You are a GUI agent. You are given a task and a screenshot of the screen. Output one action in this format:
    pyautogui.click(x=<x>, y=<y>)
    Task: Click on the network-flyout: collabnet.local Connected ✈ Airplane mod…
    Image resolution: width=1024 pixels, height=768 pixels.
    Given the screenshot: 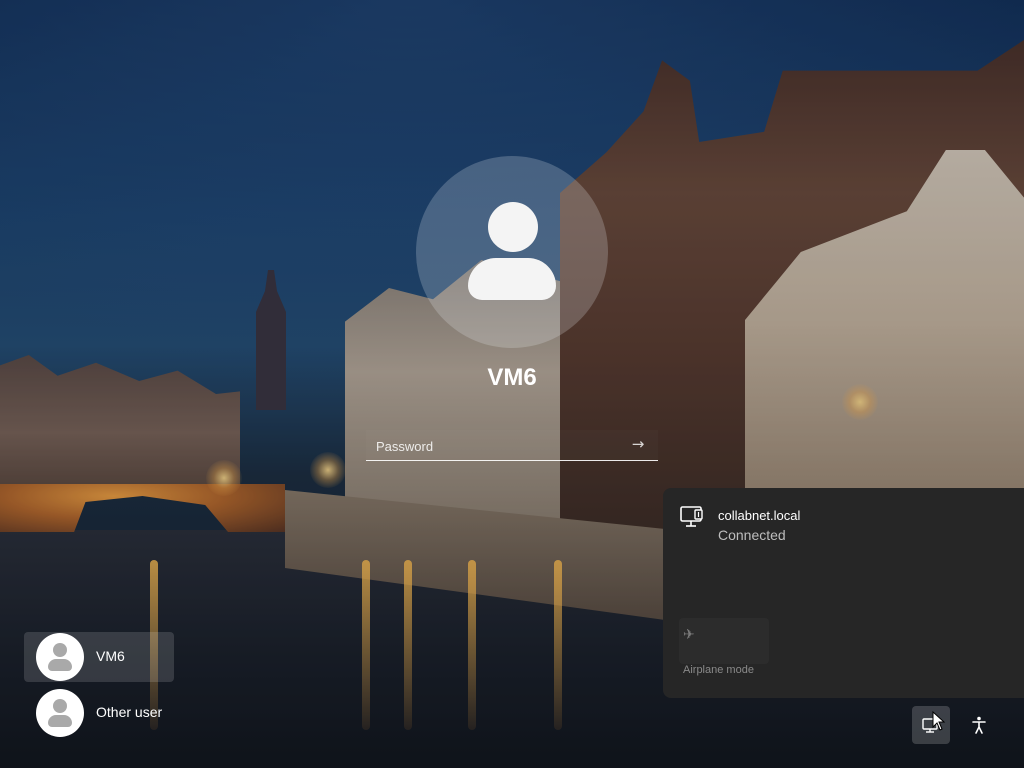 What is the action you would take?
    pyautogui.click(x=843, y=593)
    